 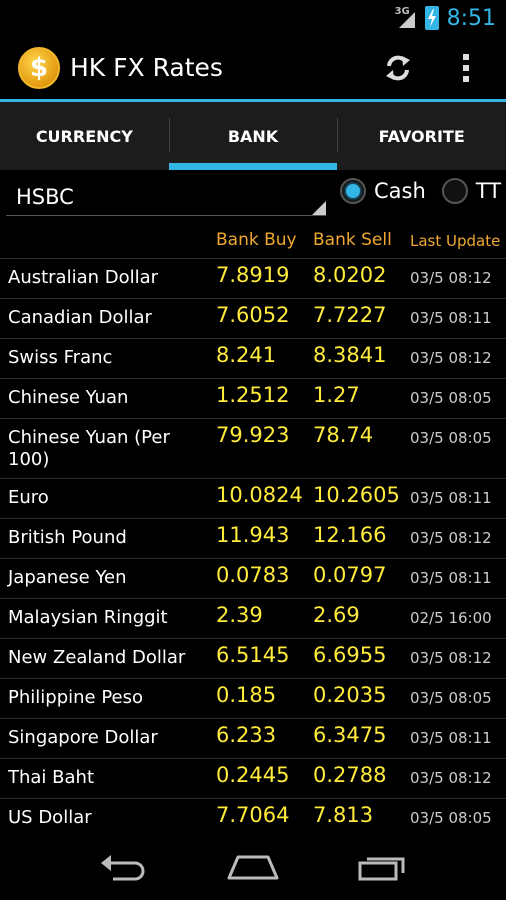 I want to click on filter-row: HSBC Cash TT, so click(x=253, y=197).